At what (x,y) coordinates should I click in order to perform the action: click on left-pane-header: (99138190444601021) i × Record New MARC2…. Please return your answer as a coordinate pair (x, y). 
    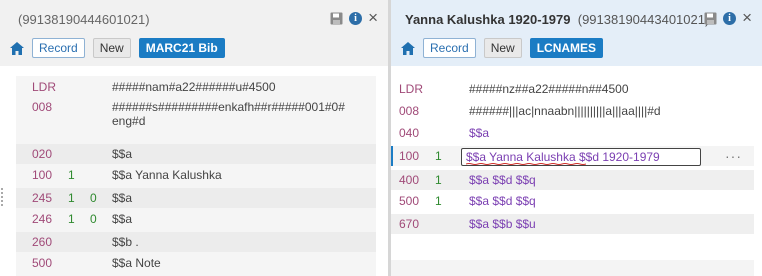
    Looking at the image, I should click on (194, 33).